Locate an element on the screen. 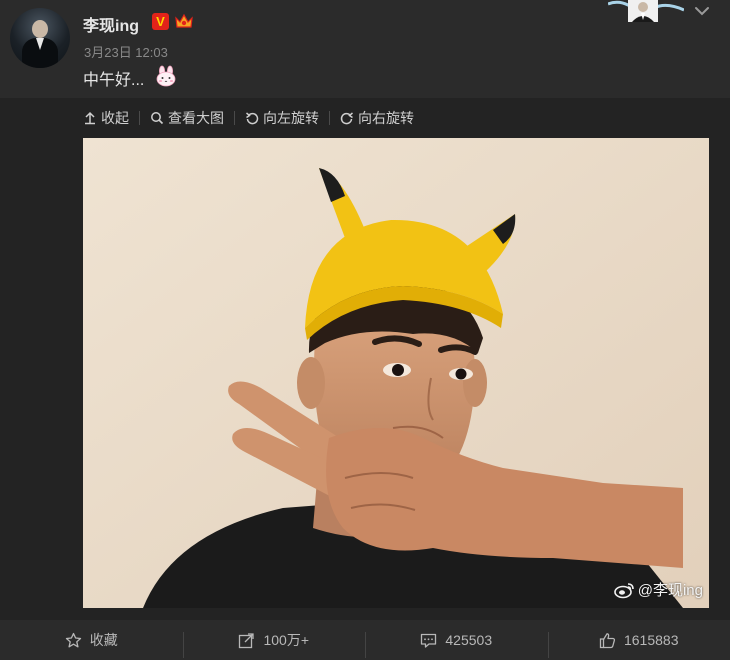  view-large-label: 查看大图 is located at coordinates (196, 118).